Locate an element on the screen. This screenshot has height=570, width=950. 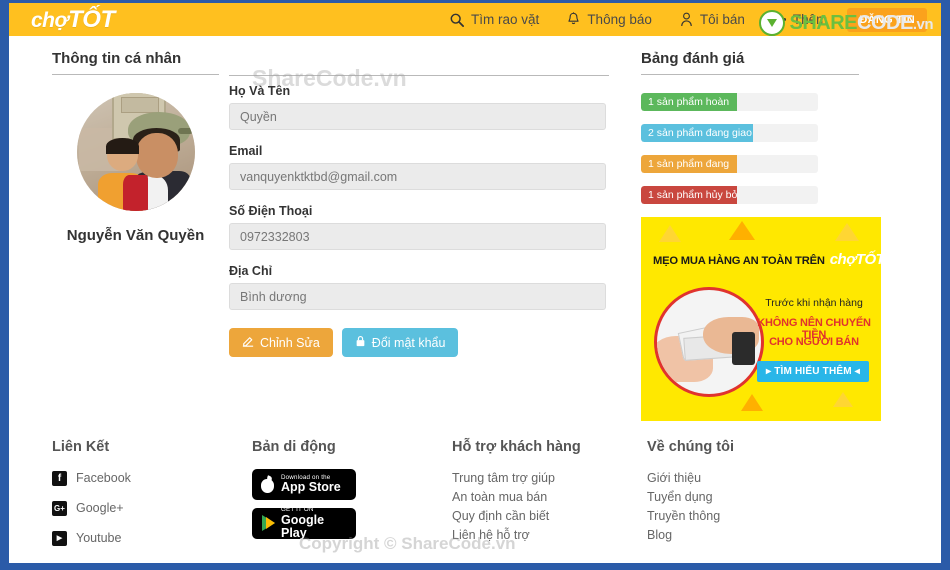
ad-cta-button: ▸ TÌM HIỂU THÊM ◂ is located at coordinates (813, 371).